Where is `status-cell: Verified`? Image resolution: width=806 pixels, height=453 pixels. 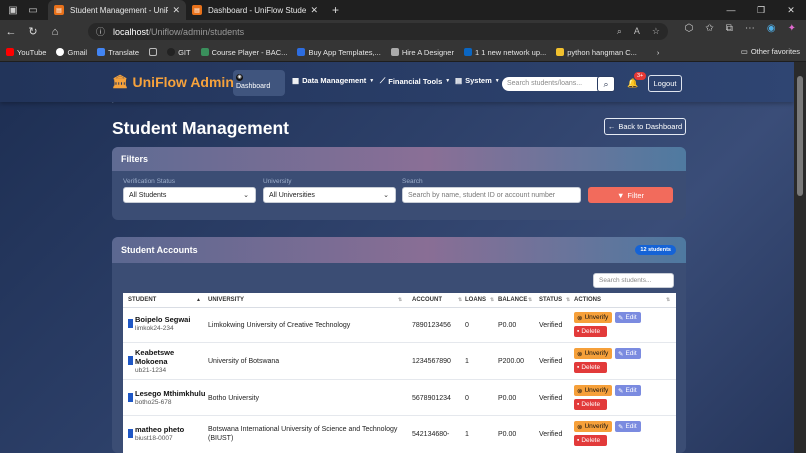
status-cell: Verified is located at coordinates (551, 434).